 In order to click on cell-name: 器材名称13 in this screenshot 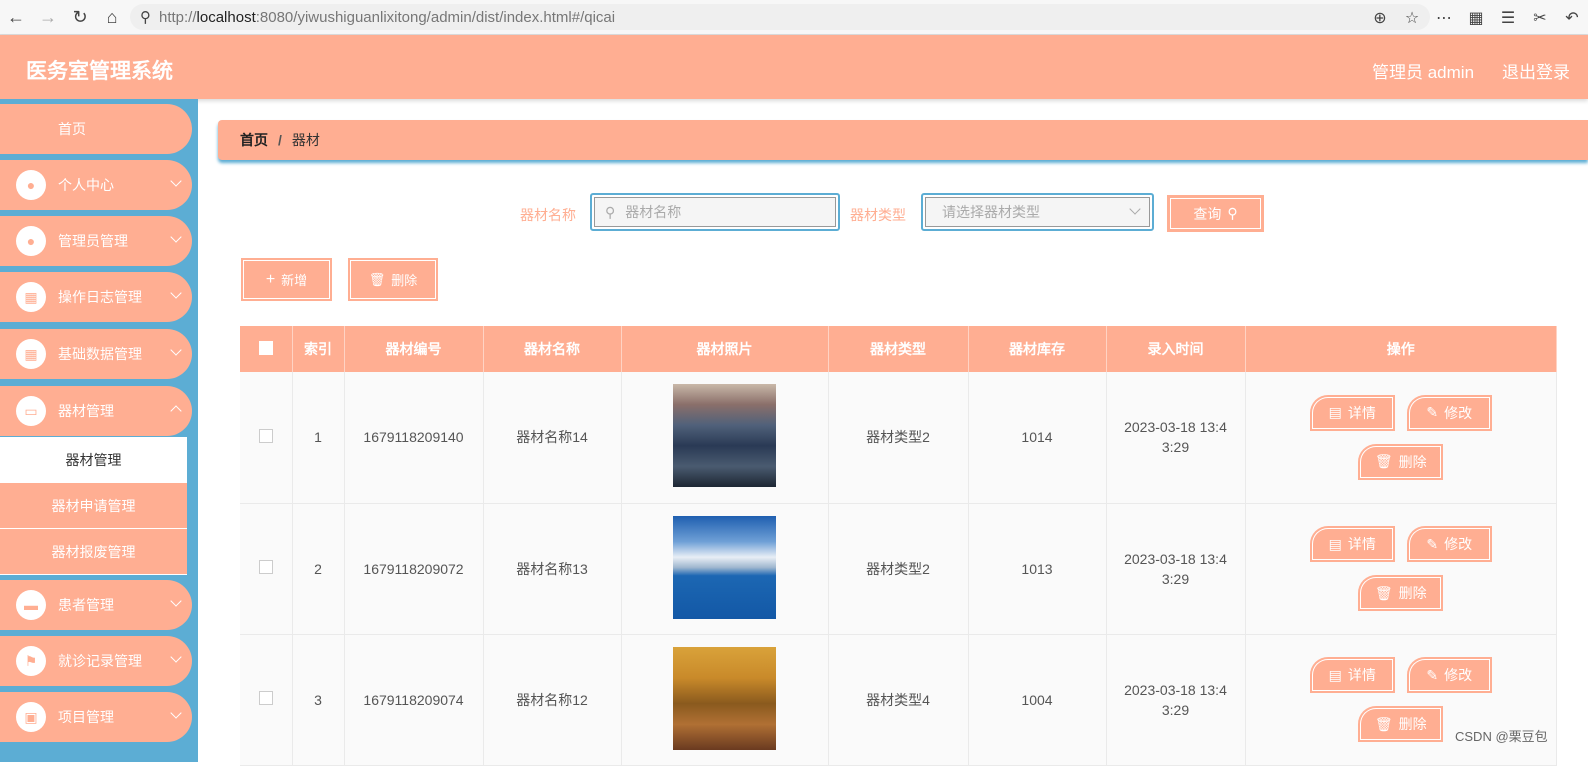, I will do `click(552, 569)`.